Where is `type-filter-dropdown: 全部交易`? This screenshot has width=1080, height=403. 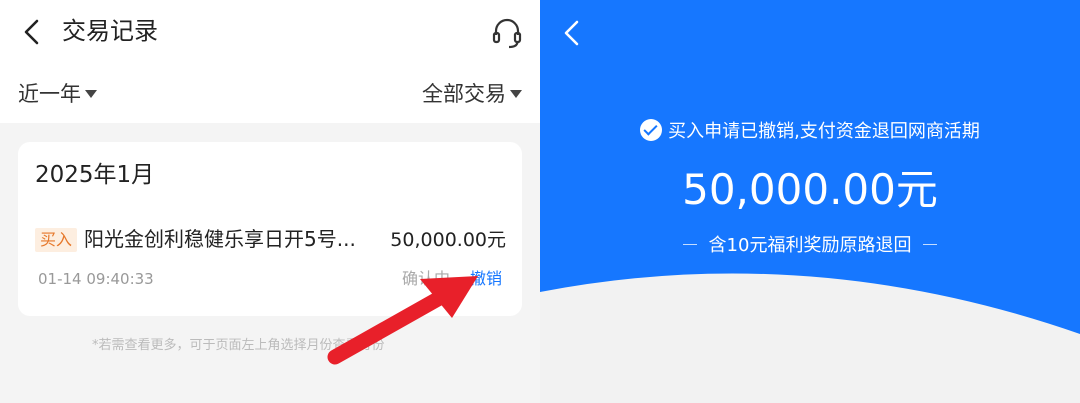 type-filter-dropdown: 全部交易 is located at coordinates (472, 94).